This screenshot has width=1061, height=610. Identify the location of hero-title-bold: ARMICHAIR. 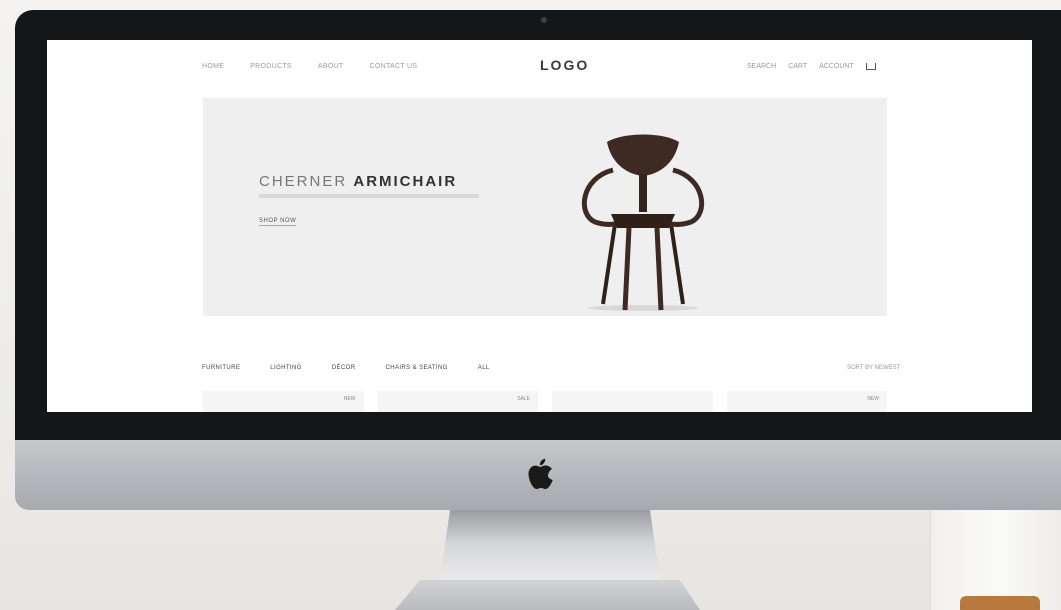
(405, 181).